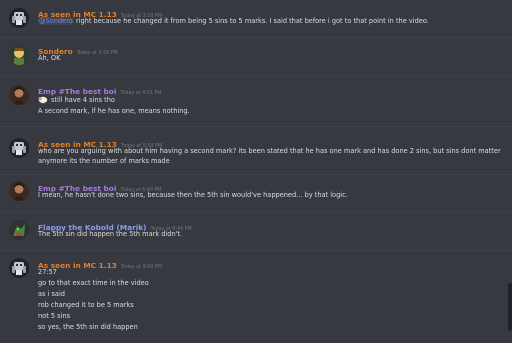 Image resolution: width=512 pixels, height=343 pixels. I want to click on message-text: so yes, the 5th sin did happen, so click(88, 327).